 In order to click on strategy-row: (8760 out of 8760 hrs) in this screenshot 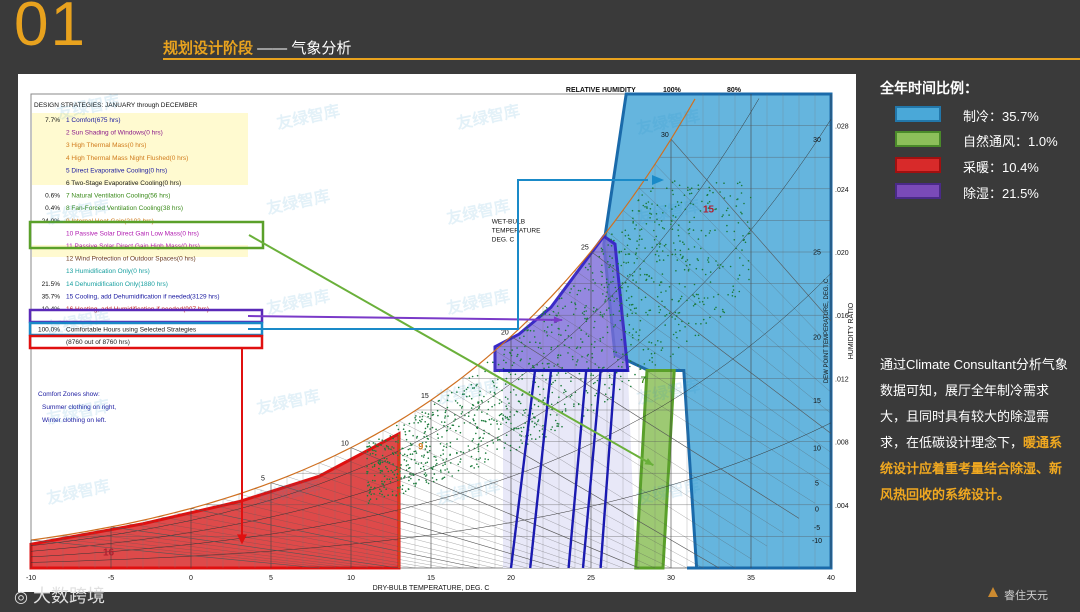, I will do `click(98, 342)`.